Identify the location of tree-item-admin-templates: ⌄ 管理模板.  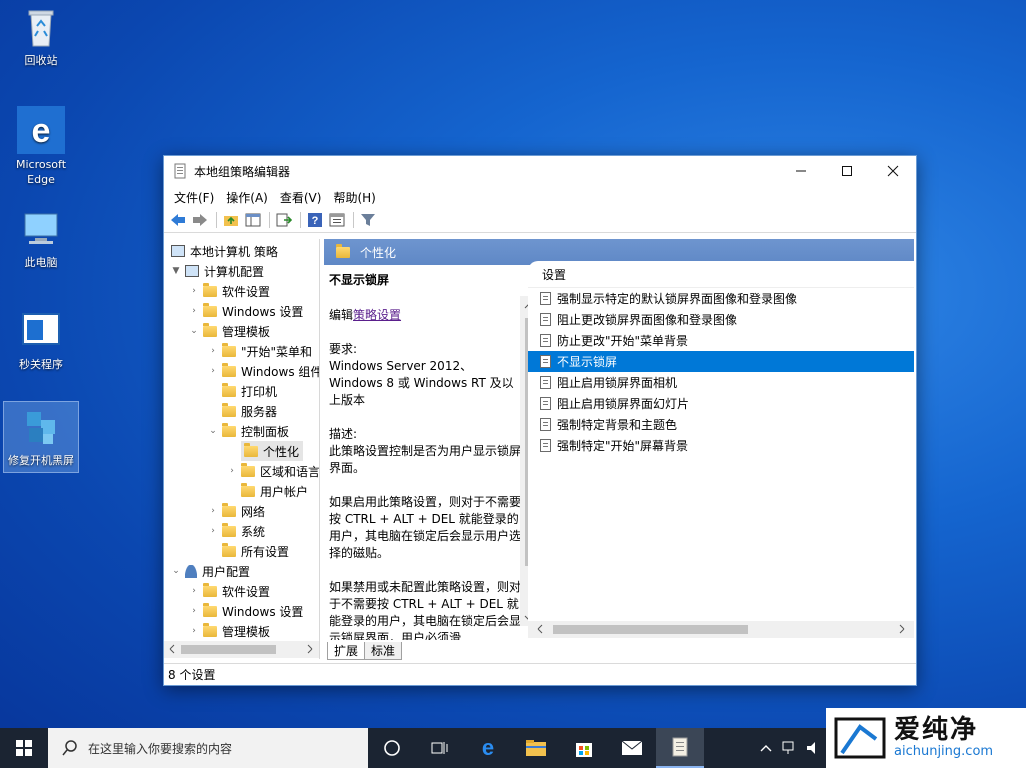
(229, 331).